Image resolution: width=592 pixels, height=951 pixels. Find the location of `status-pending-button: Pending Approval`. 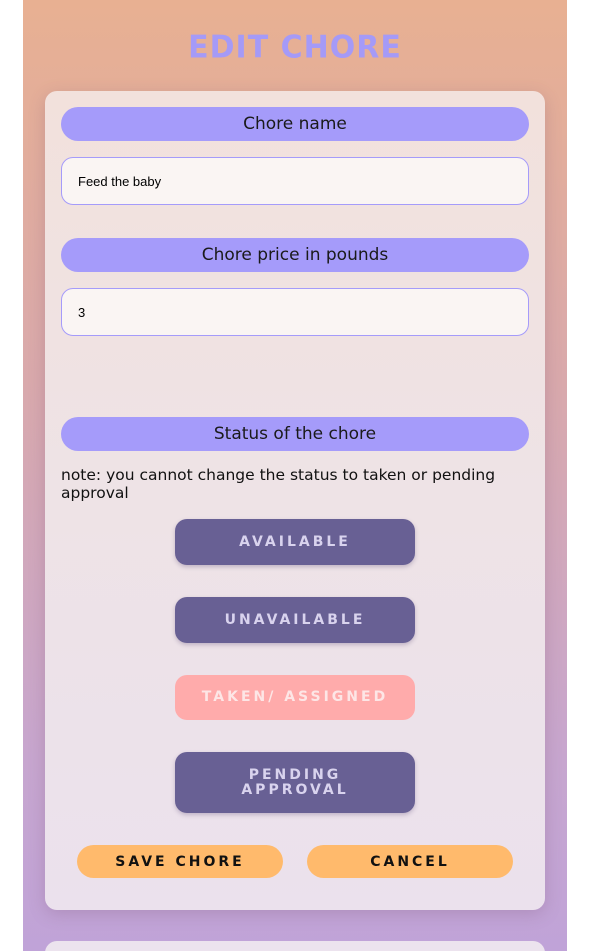

status-pending-button: Pending Approval is located at coordinates (295, 782).